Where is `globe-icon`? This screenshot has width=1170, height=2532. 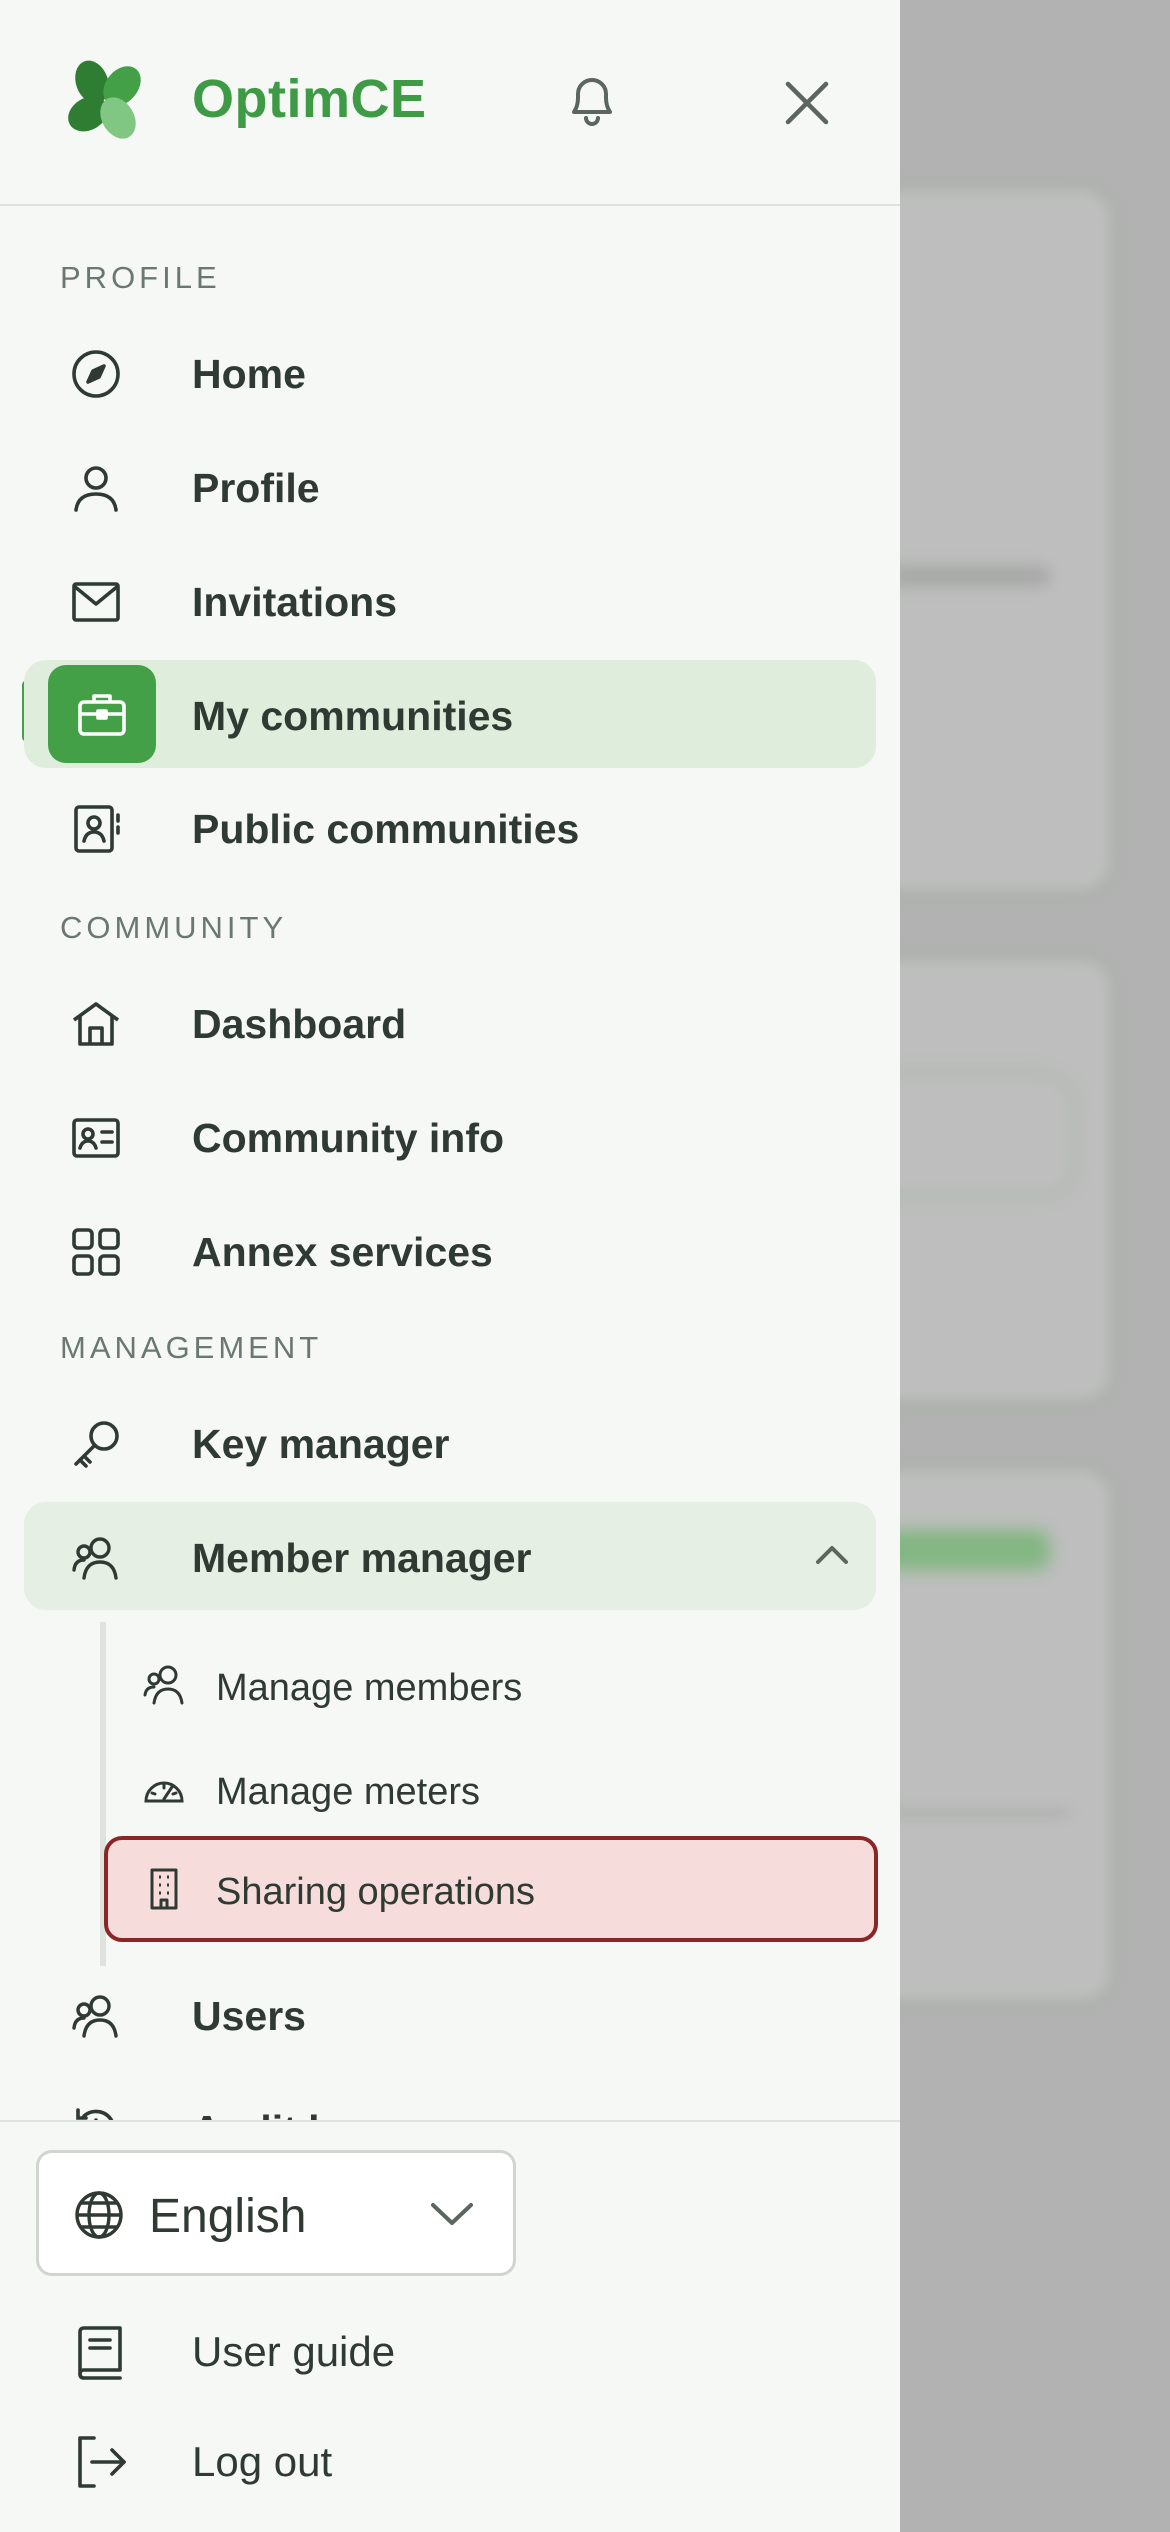 globe-icon is located at coordinates (99, 2215).